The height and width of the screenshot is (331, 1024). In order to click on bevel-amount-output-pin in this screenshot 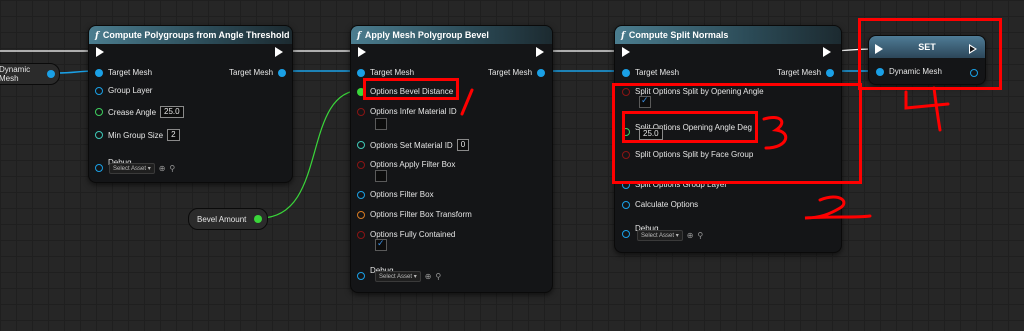, I will do `click(258, 219)`.